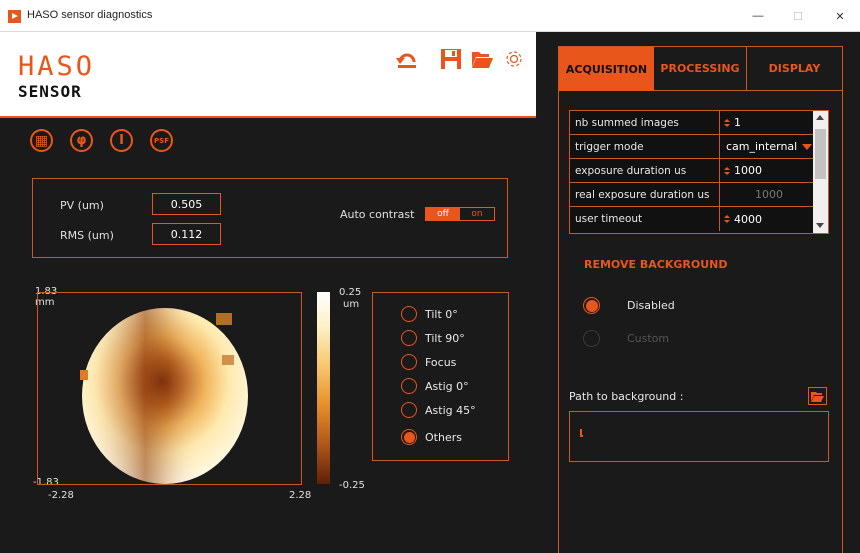 The height and width of the screenshot is (553, 860). I want to click on minimize-button: —, so click(758, 16).